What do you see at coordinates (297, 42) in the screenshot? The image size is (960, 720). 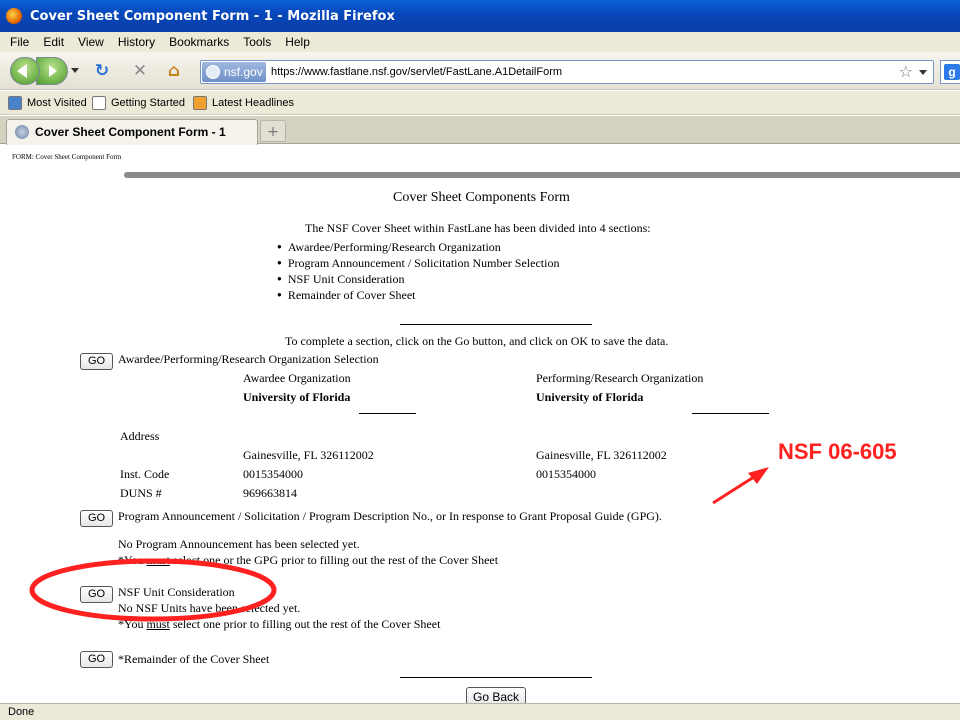 I see `menu-help: Help` at bounding box center [297, 42].